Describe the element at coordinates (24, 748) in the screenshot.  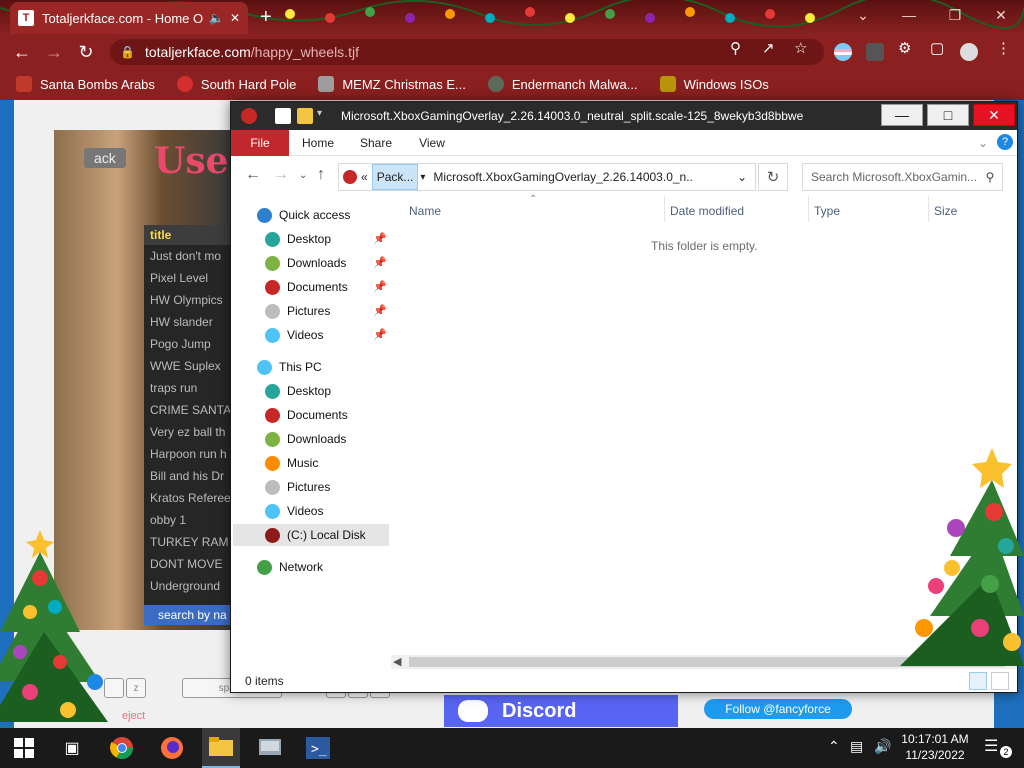
I see `start-button-icon` at that location.